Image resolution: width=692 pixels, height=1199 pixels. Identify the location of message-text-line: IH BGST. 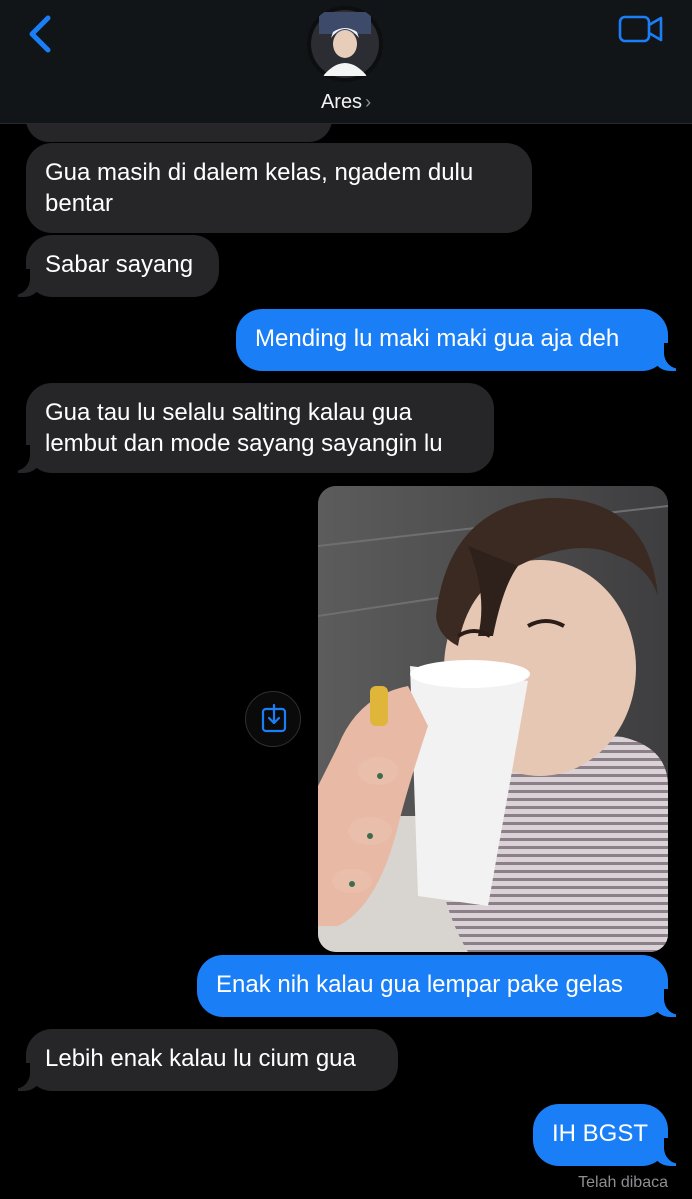
(600, 1133).